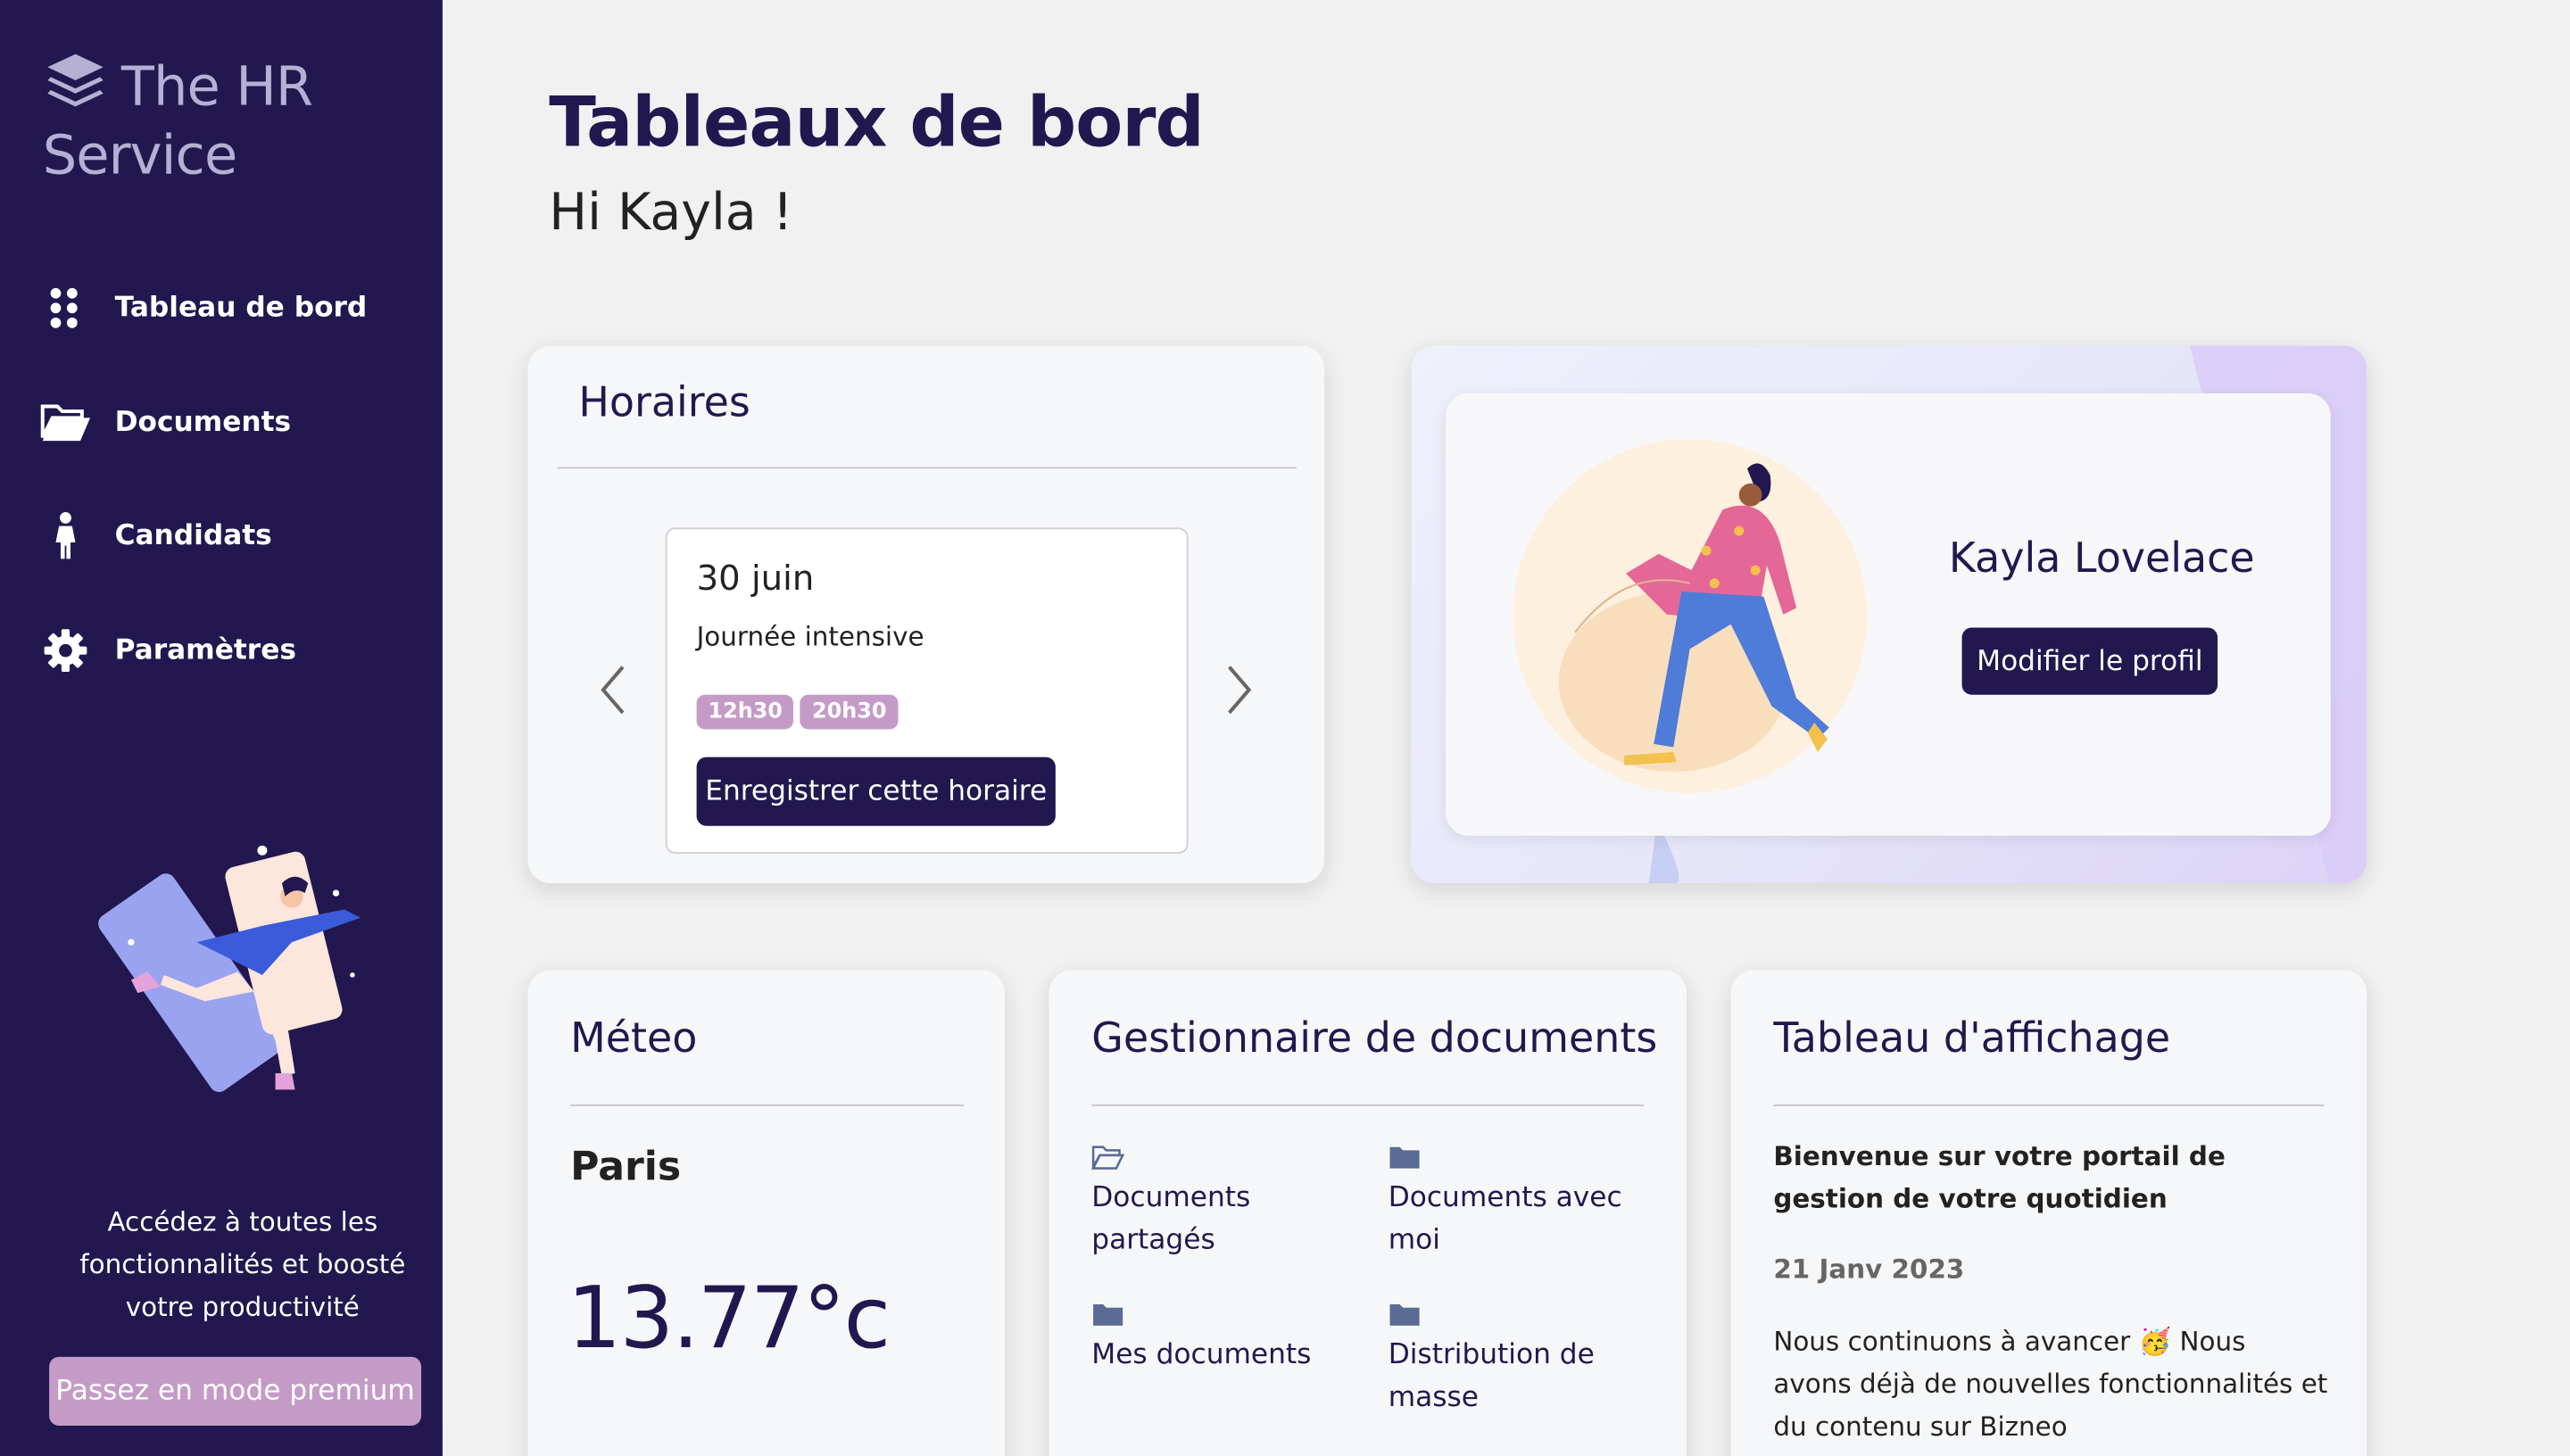 Image resolution: width=2570 pixels, height=1456 pixels. What do you see at coordinates (241, 308) in the screenshot?
I see `sidebar-item-label: Tableau de bord` at bounding box center [241, 308].